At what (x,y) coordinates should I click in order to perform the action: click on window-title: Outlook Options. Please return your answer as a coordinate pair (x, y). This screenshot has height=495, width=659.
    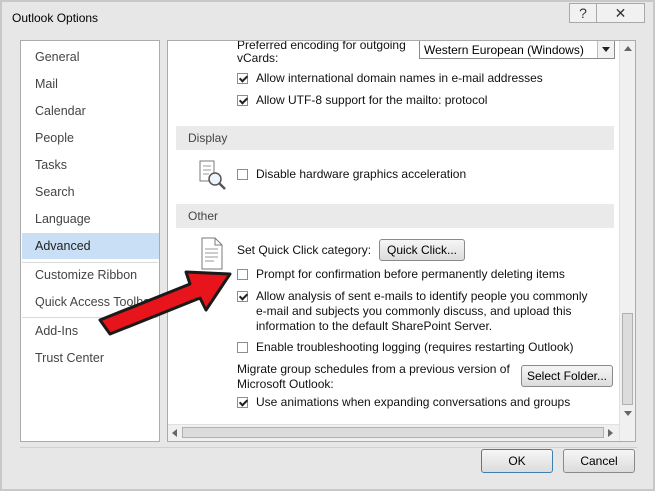
    Looking at the image, I should click on (55, 18).